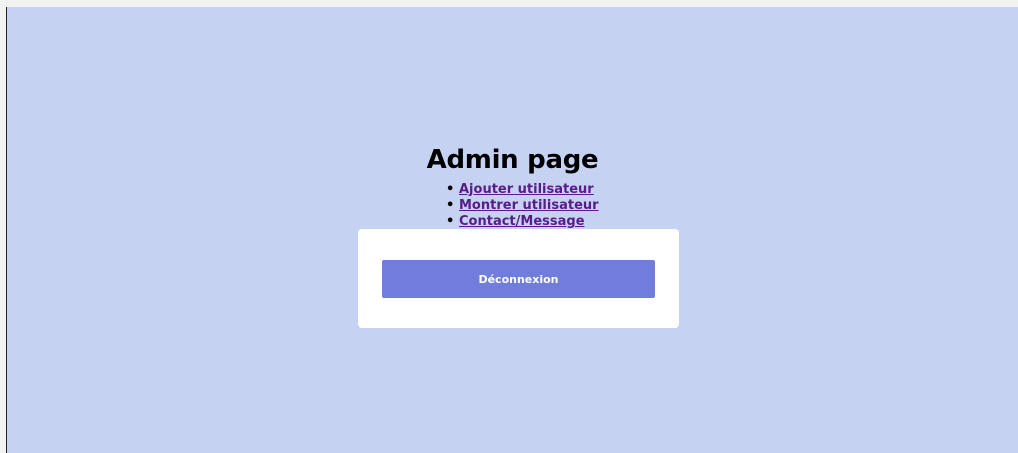 This screenshot has height=453, width=1018. I want to click on list-item: • Contact/Message, so click(521, 222).